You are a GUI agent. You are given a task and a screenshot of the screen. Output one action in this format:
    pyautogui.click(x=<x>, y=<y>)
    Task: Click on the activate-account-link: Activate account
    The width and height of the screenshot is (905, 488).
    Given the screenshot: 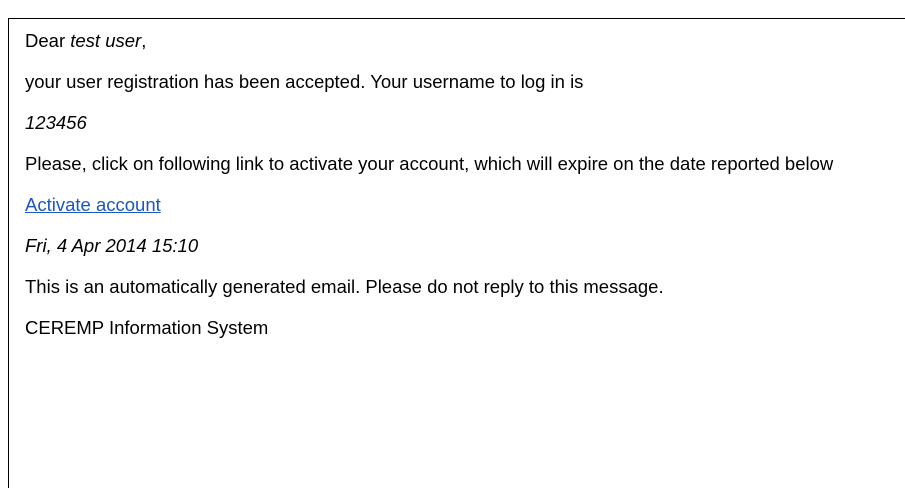 What is the action you would take?
    pyautogui.click(x=93, y=204)
    